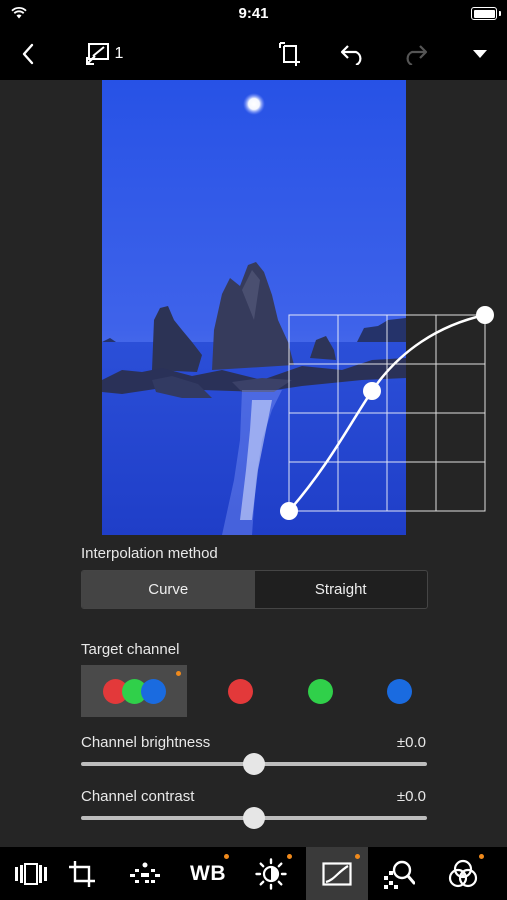 The height and width of the screenshot is (900, 507). What do you see at coordinates (97, 54) in the screenshot?
I see `overlay-compare-icon` at bounding box center [97, 54].